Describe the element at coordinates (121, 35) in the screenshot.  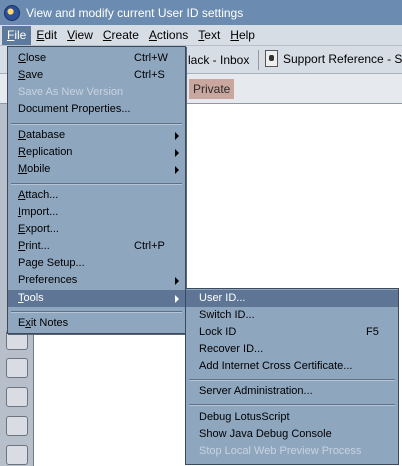
I see `menu-create: Create` at that location.